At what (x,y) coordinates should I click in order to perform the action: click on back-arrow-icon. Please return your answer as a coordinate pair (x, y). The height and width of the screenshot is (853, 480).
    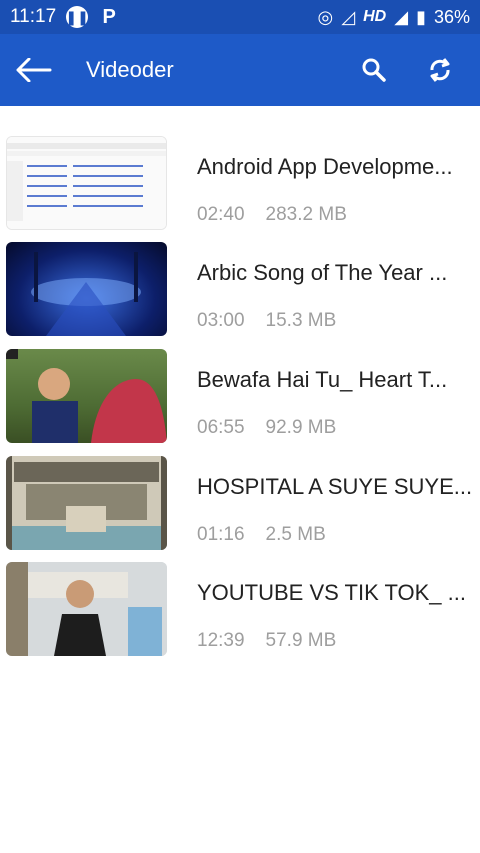
    Looking at the image, I should click on (34, 70).